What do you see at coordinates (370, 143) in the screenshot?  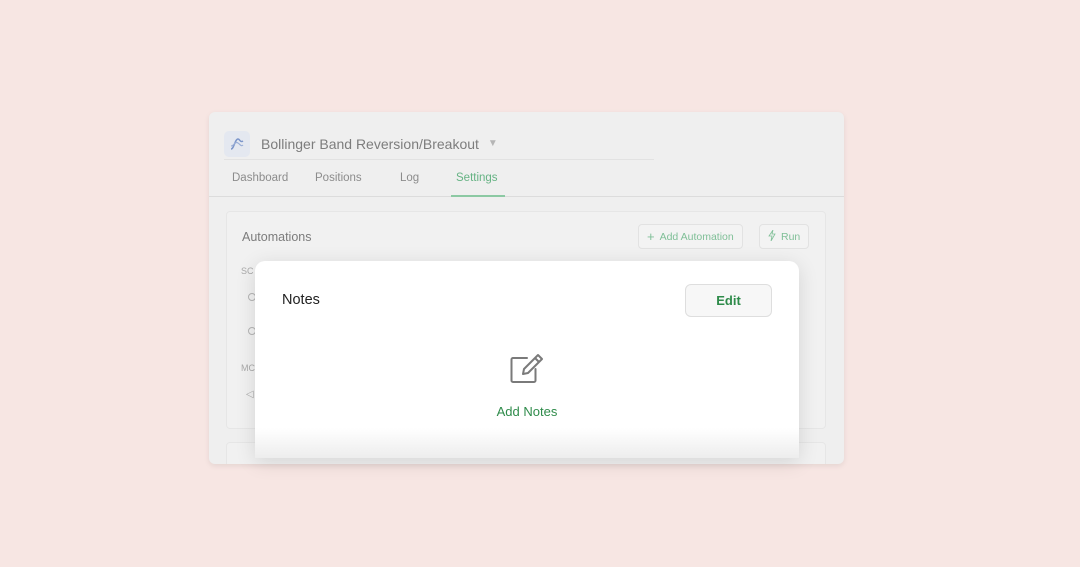 I see `app-title: Bollinger Band Reversion/Breakout` at bounding box center [370, 143].